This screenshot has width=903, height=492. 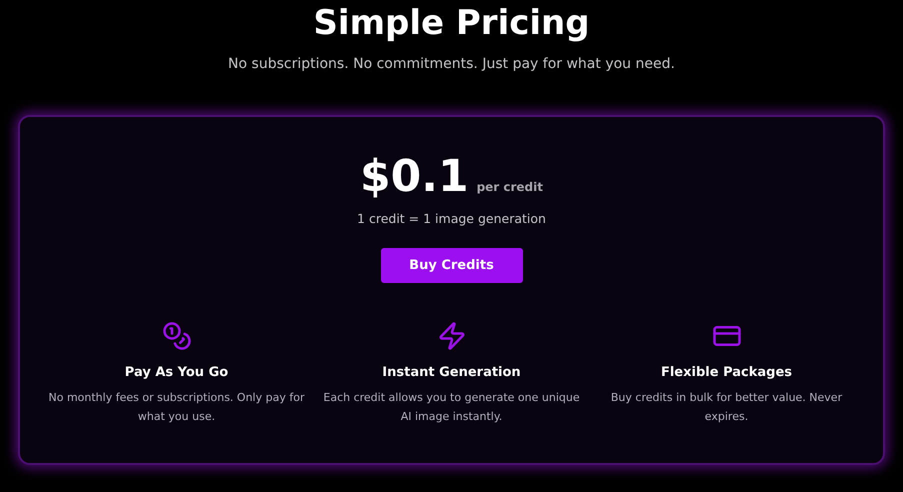 What do you see at coordinates (414, 177) in the screenshot?
I see `price: $0.1` at bounding box center [414, 177].